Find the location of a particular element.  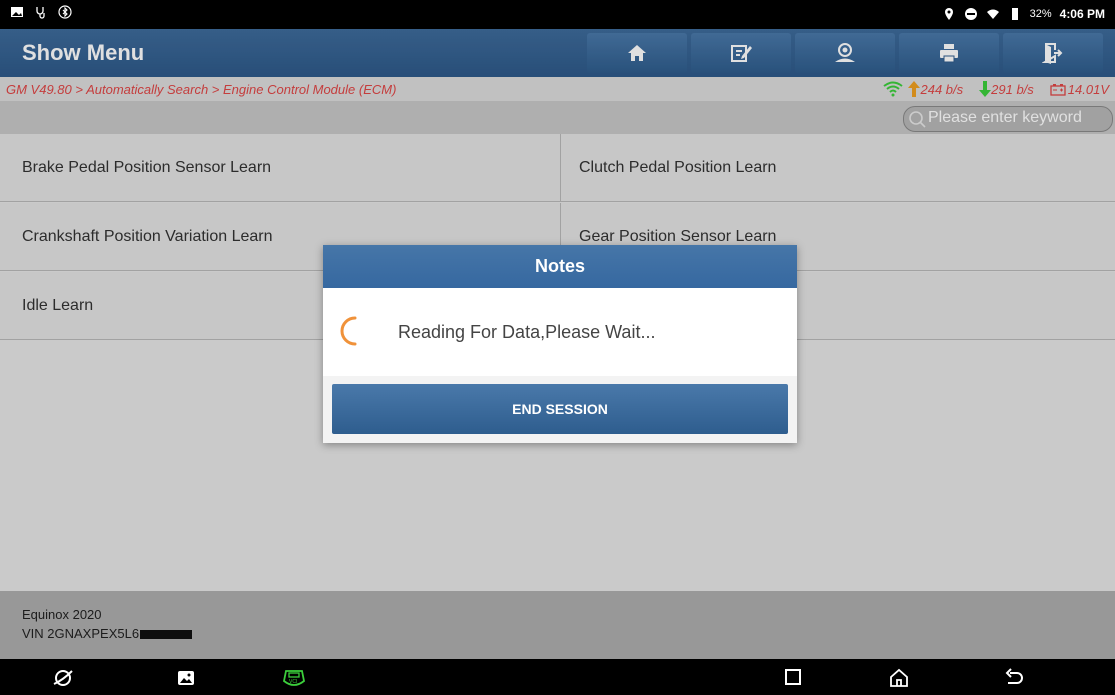

loading-spinner-icon is located at coordinates (348, 331).